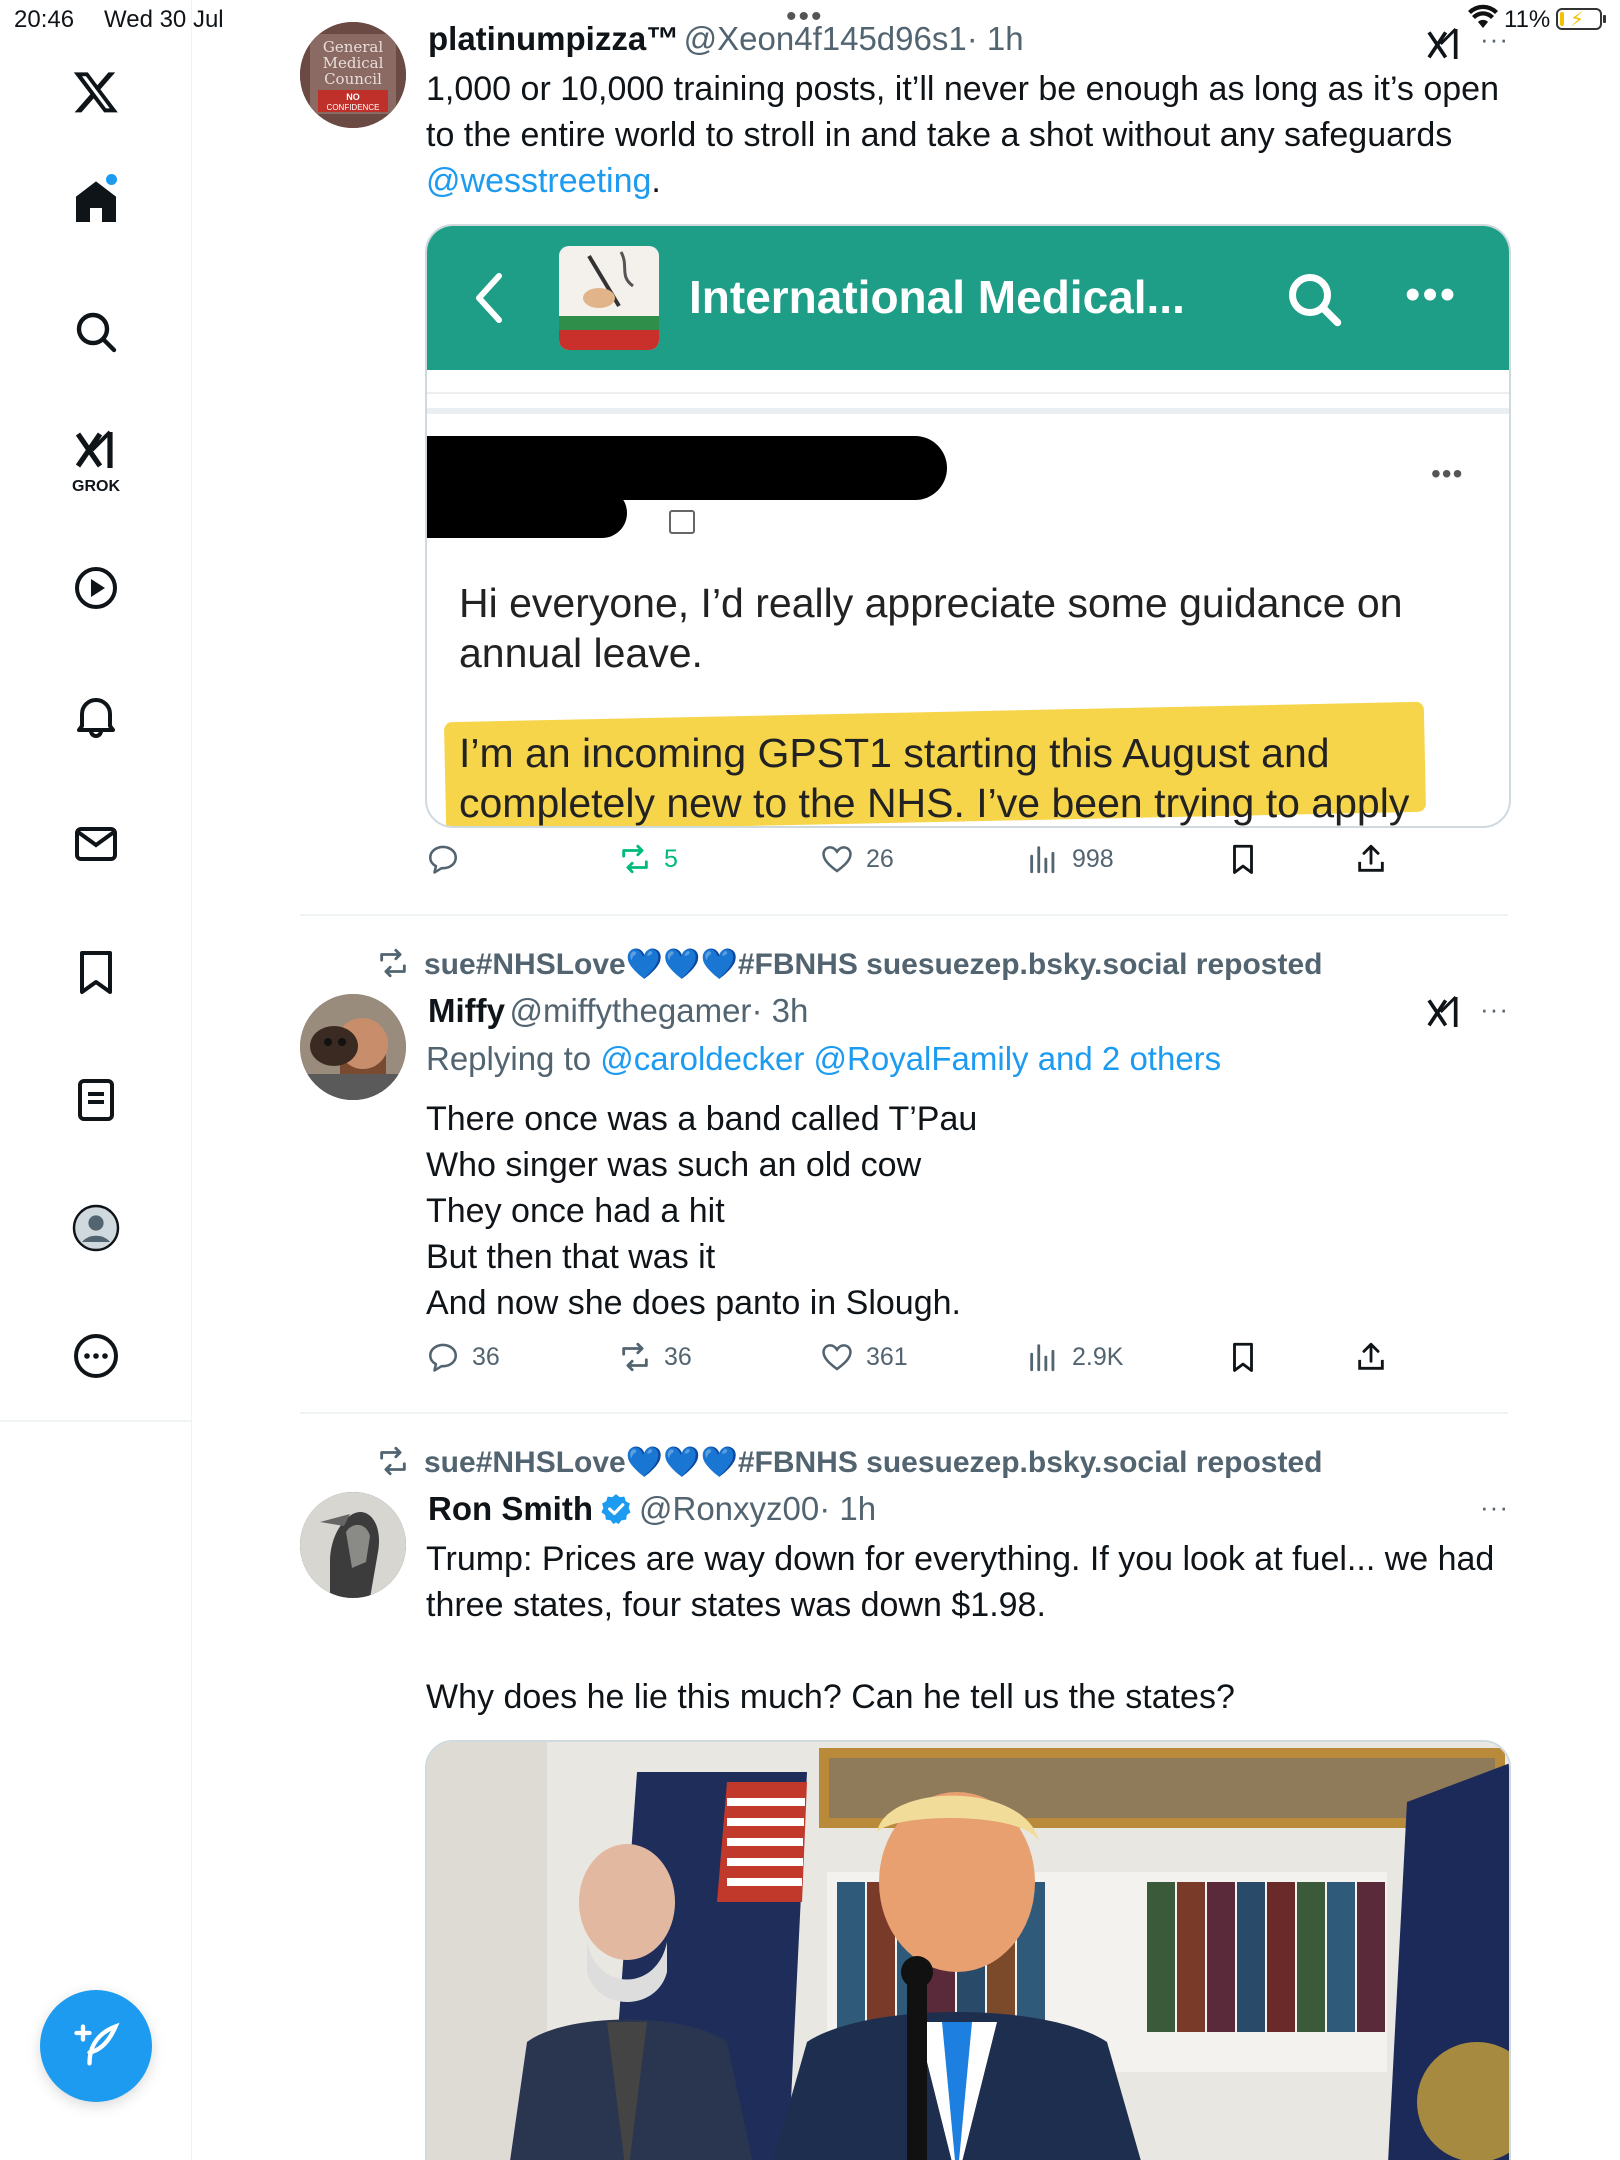  I want to click on author-handle: @Ronxyz00, so click(729, 1508).